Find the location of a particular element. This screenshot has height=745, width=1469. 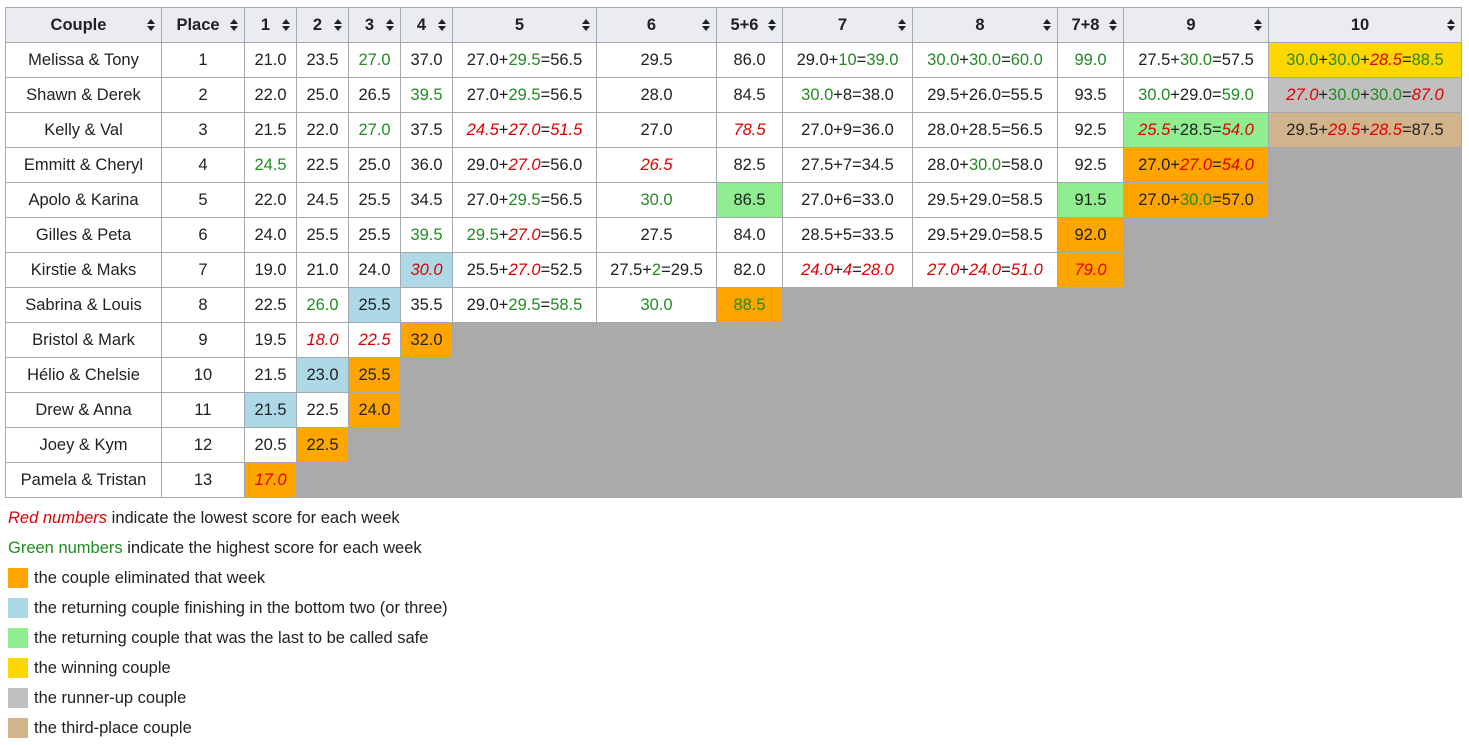

score-cell: 79.0 is located at coordinates (1090, 270).